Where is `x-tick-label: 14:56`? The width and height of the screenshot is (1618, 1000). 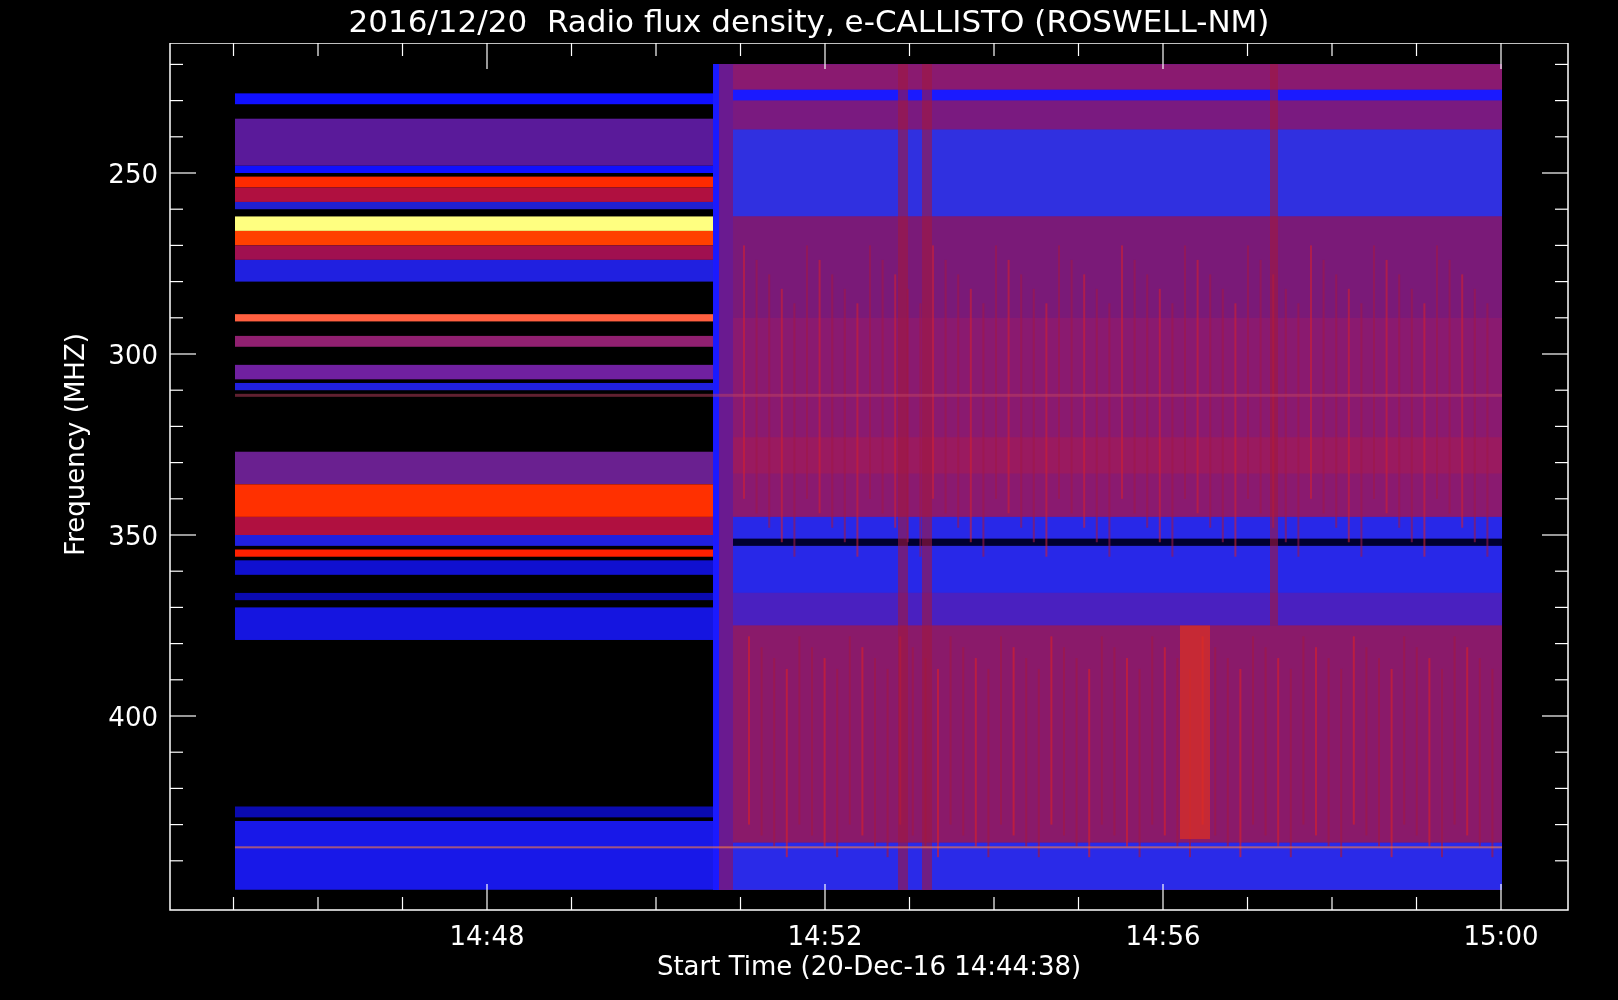
x-tick-label: 14:56 is located at coordinates (1163, 936).